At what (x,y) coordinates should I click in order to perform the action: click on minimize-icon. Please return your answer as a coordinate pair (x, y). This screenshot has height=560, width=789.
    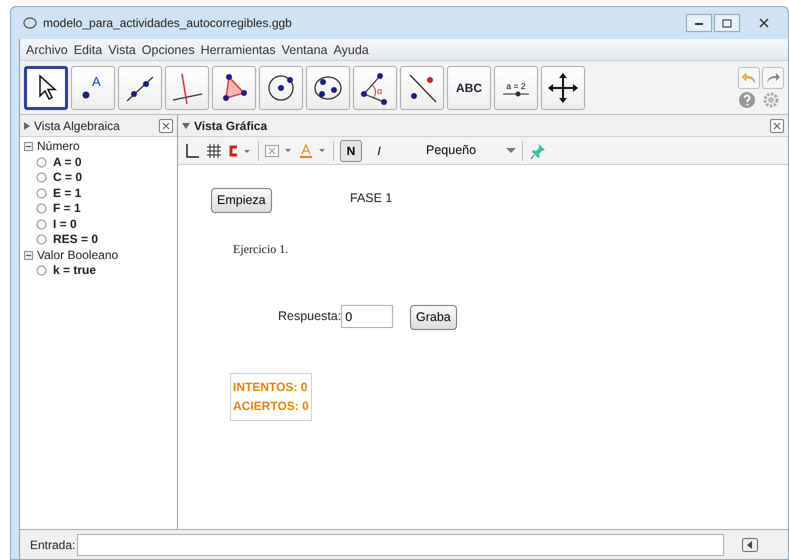
    Looking at the image, I should click on (699, 23).